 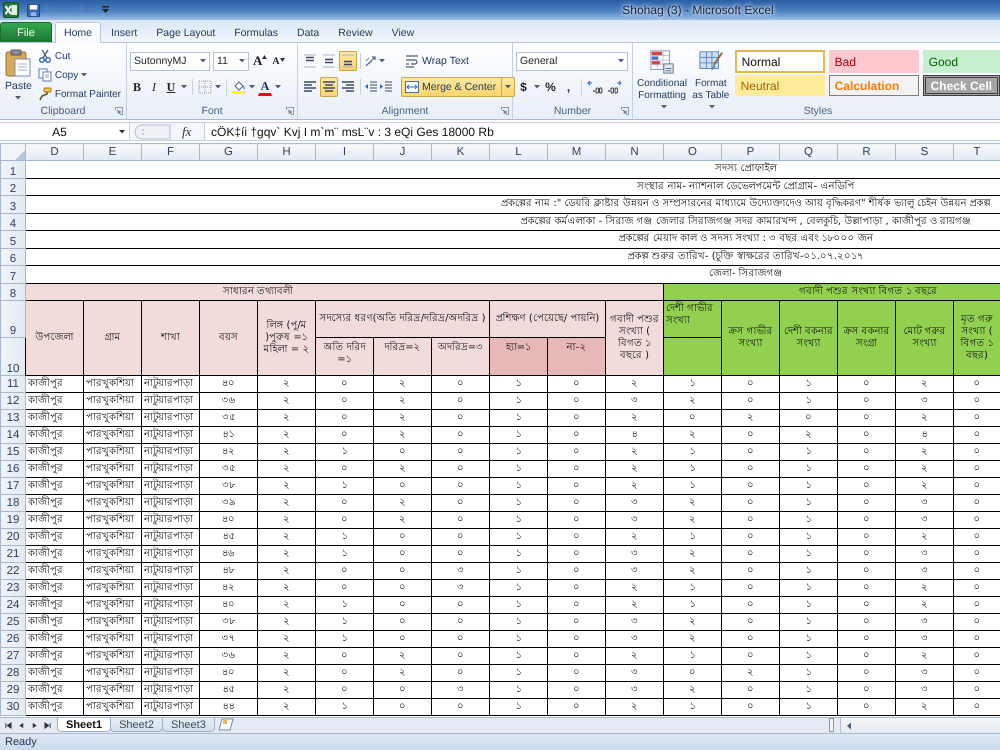 What do you see at coordinates (13, 383) in the screenshot?
I see `row-header: 11` at bounding box center [13, 383].